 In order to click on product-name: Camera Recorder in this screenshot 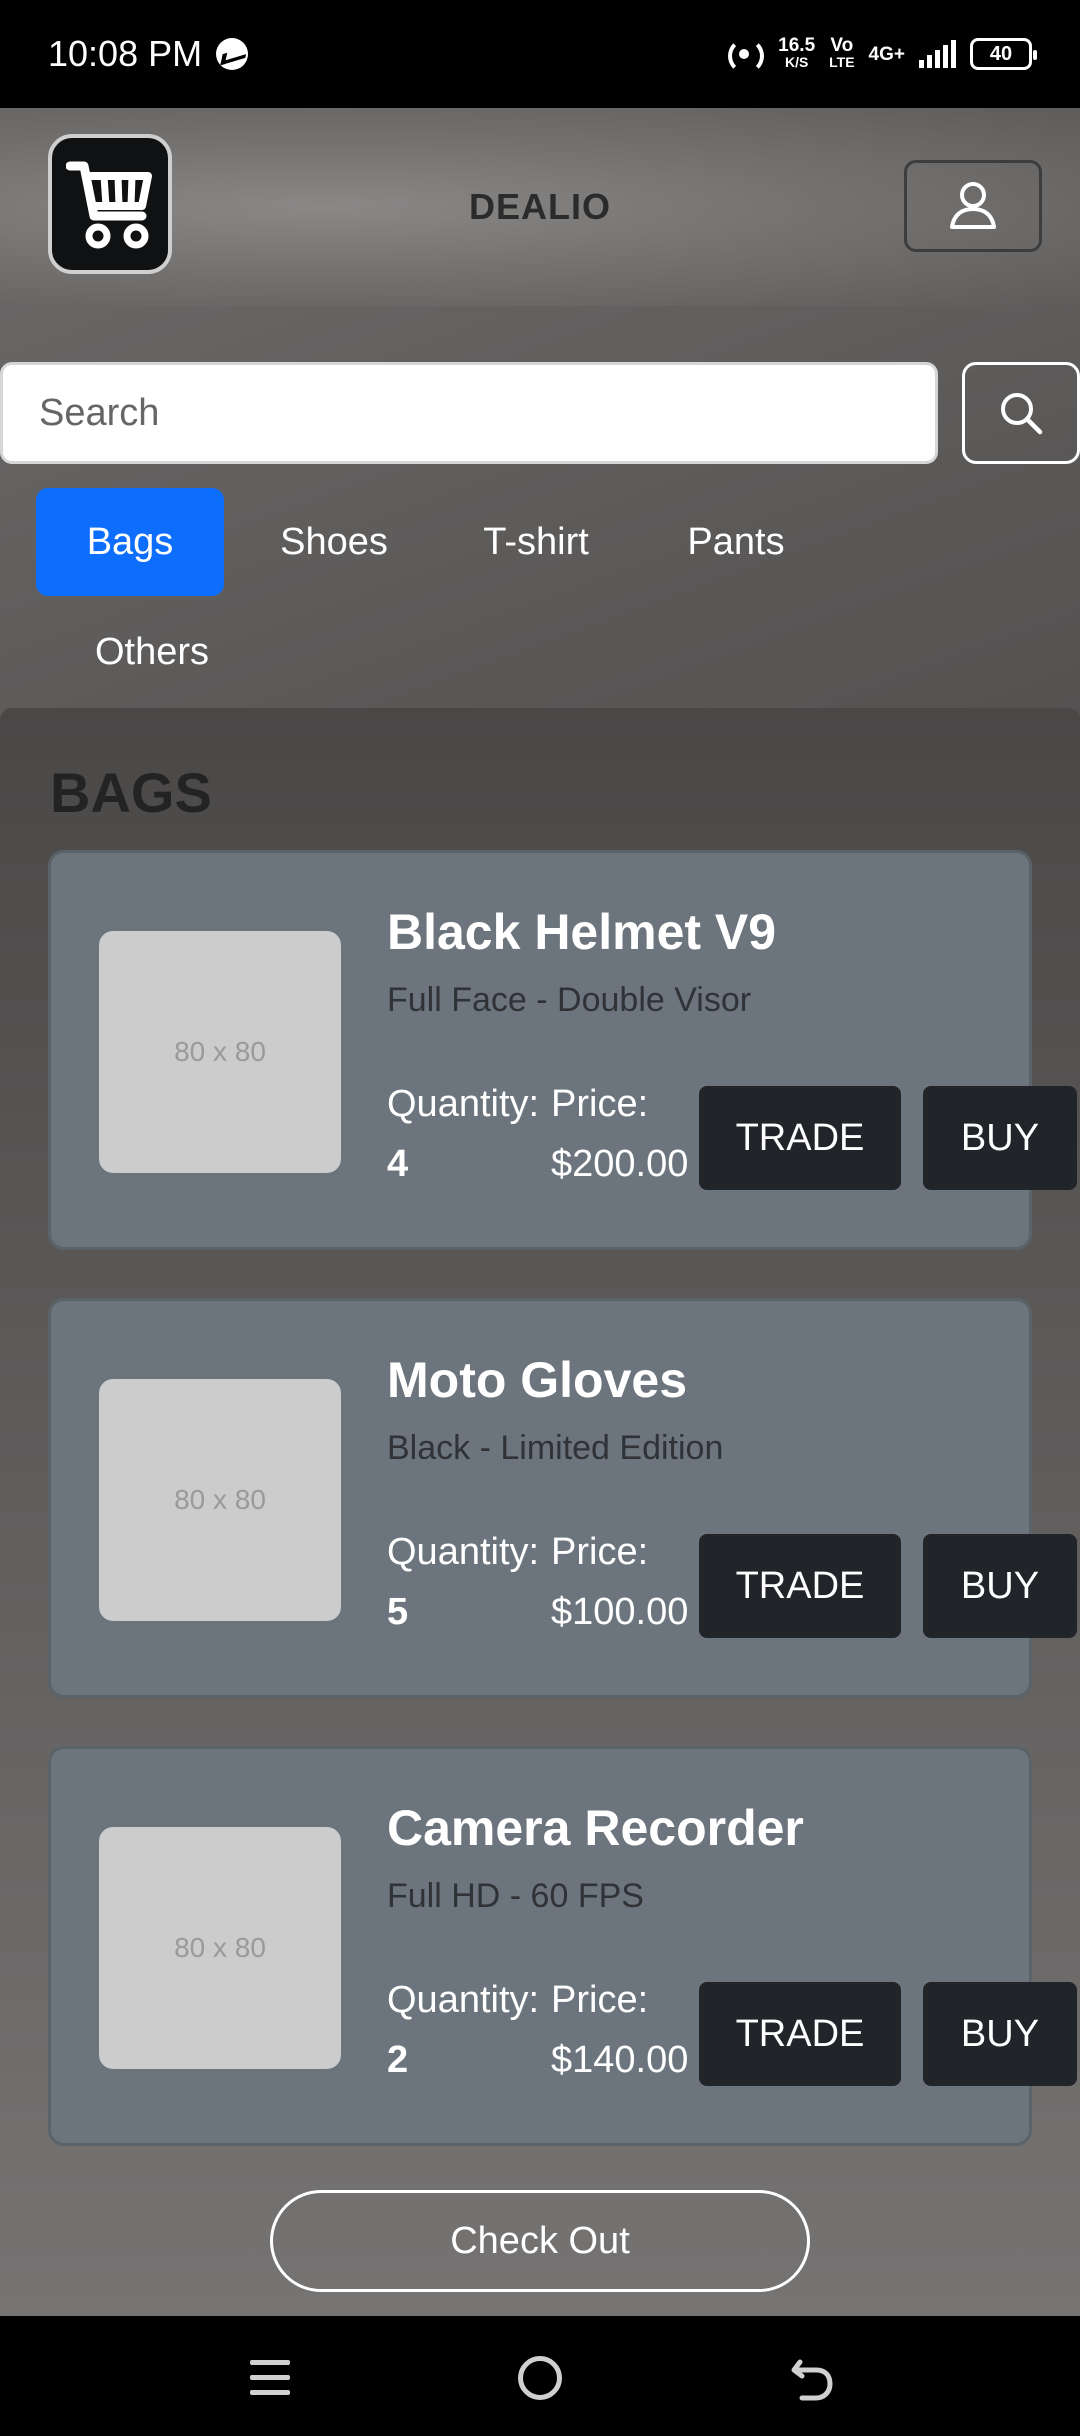, I will do `click(595, 1828)`.